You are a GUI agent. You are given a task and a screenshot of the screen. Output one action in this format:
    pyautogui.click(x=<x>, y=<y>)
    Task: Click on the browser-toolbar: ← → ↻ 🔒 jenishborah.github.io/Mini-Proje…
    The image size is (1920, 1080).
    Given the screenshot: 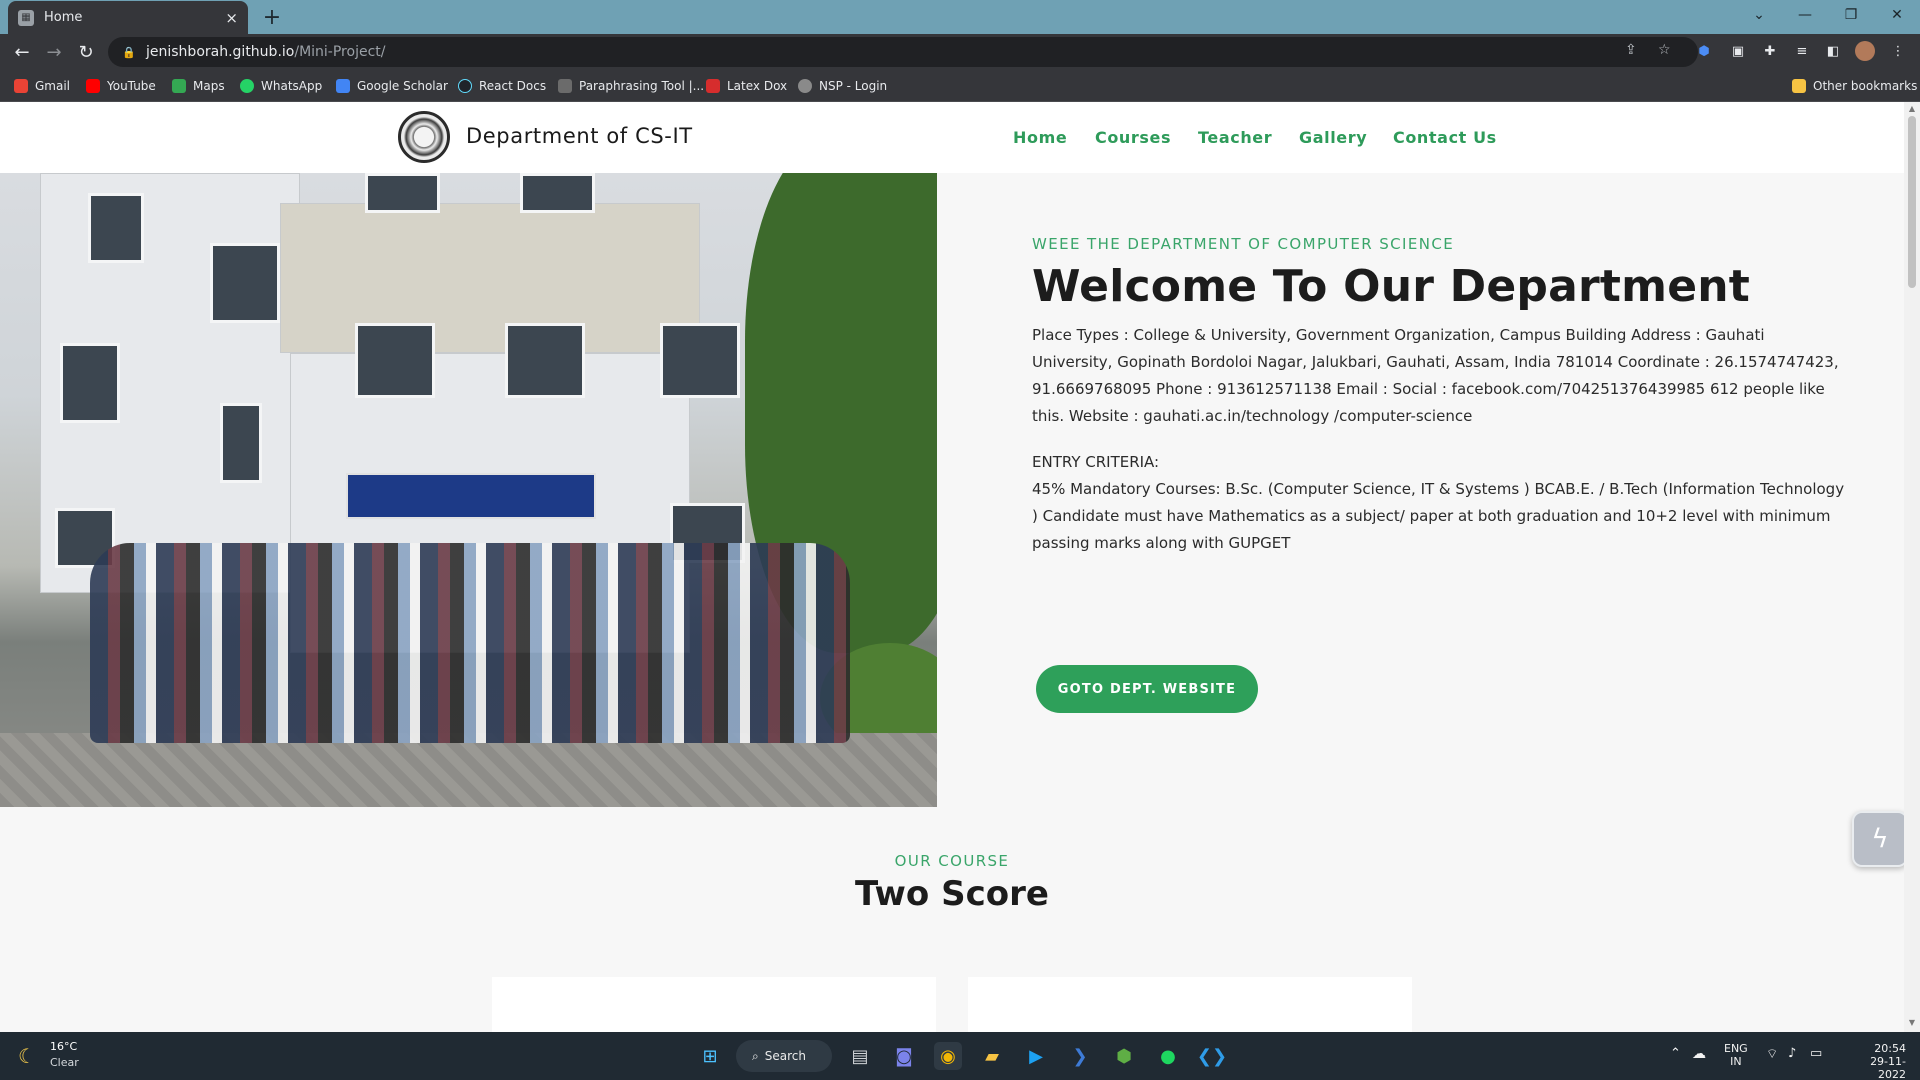 What is the action you would take?
    pyautogui.click(x=960, y=52)
    